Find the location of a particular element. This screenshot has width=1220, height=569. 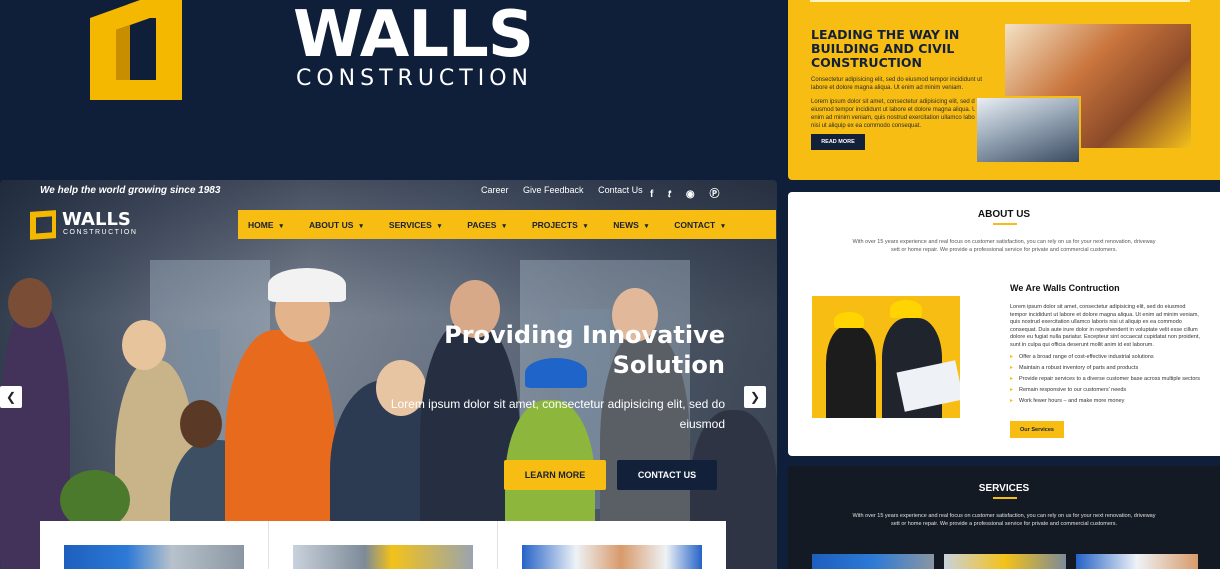

services-title: SERVICES is located at coordinates (1004, 488).